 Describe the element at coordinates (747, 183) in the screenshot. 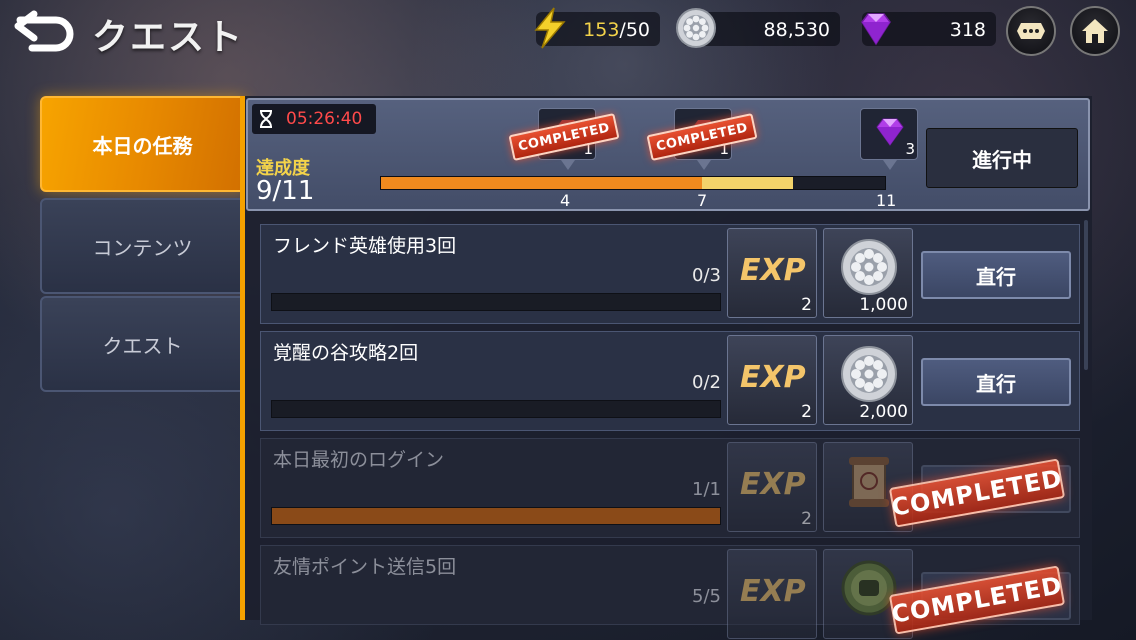

I see `achievement-fill-current` at that location.